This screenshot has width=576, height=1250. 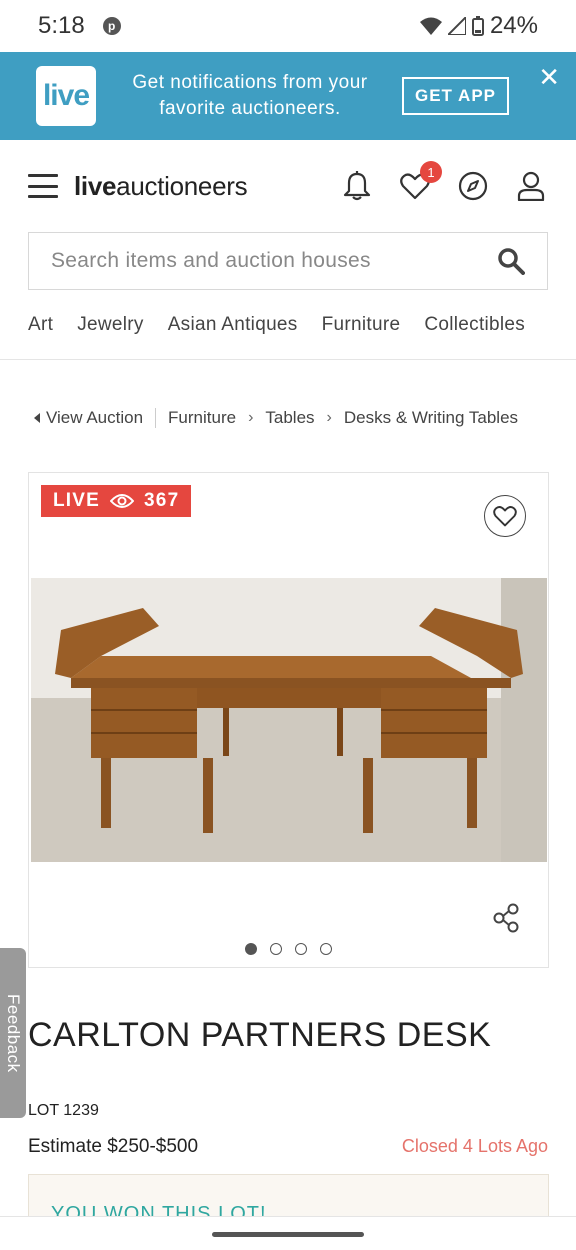 What do you see at coordinates (549, 77) in the screenshot?
I see `close-icon: ✕` at bounding box center [549, 77].